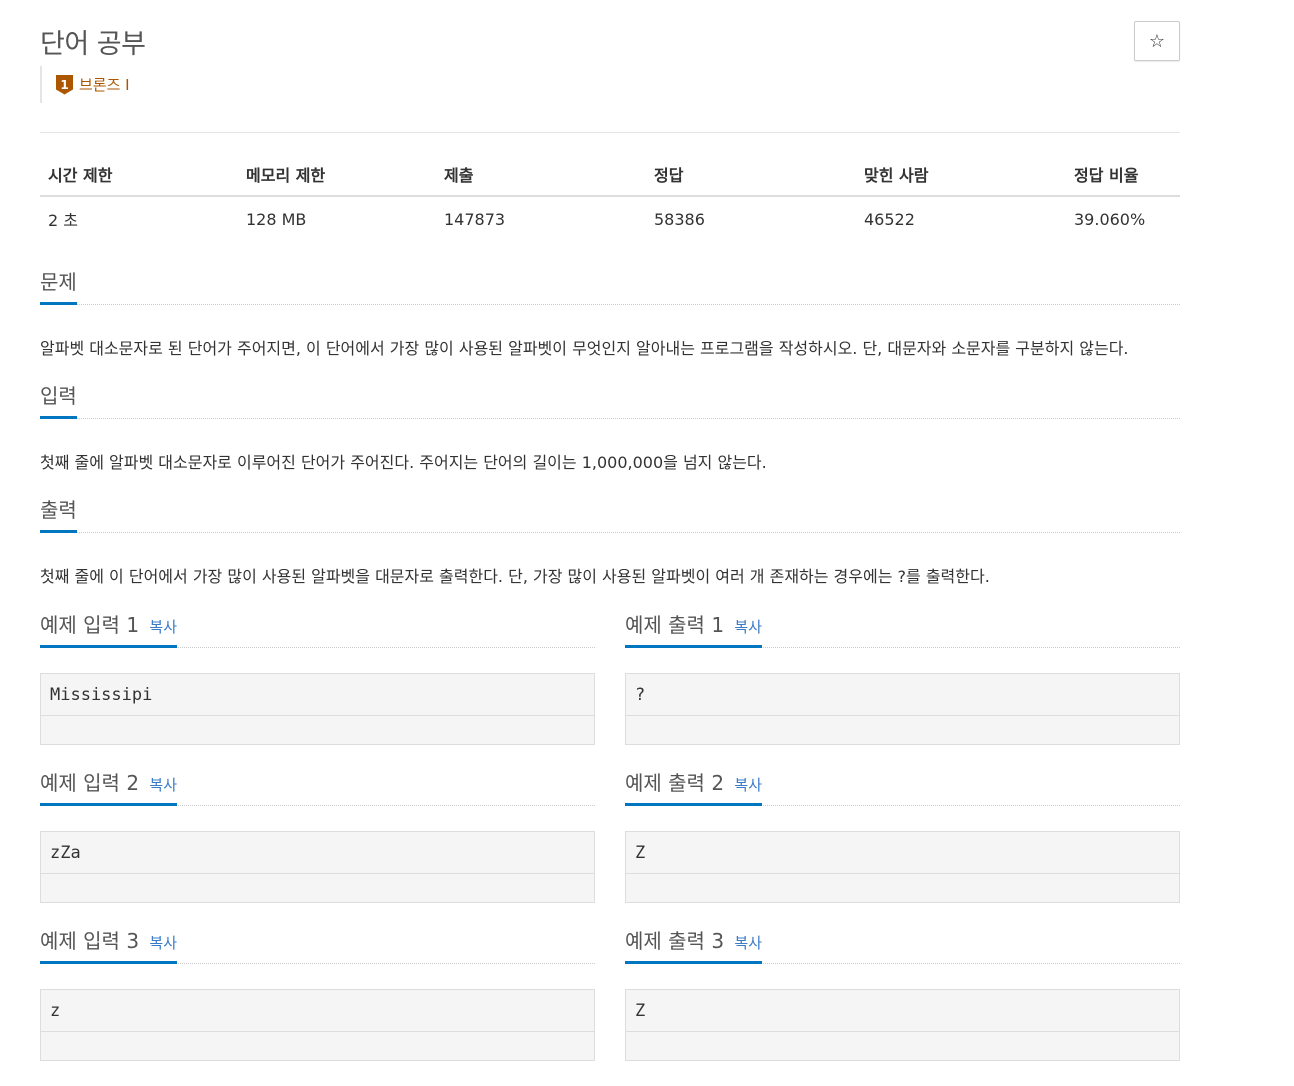  What do you see at coordinates (541, 174) in the screenshot?
I see `stats-header-submissions: 제출` at bounding box center [541, 174].